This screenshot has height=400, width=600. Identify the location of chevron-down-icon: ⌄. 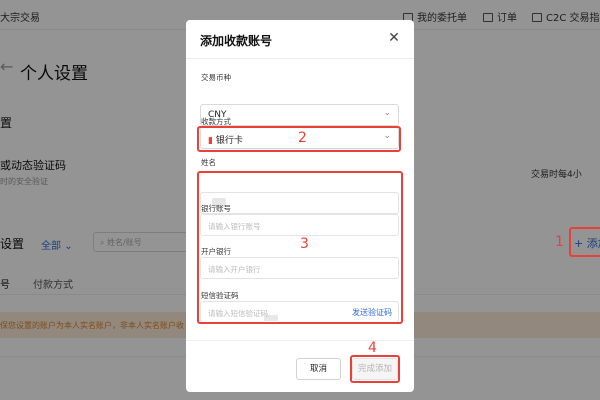
(387, 113).